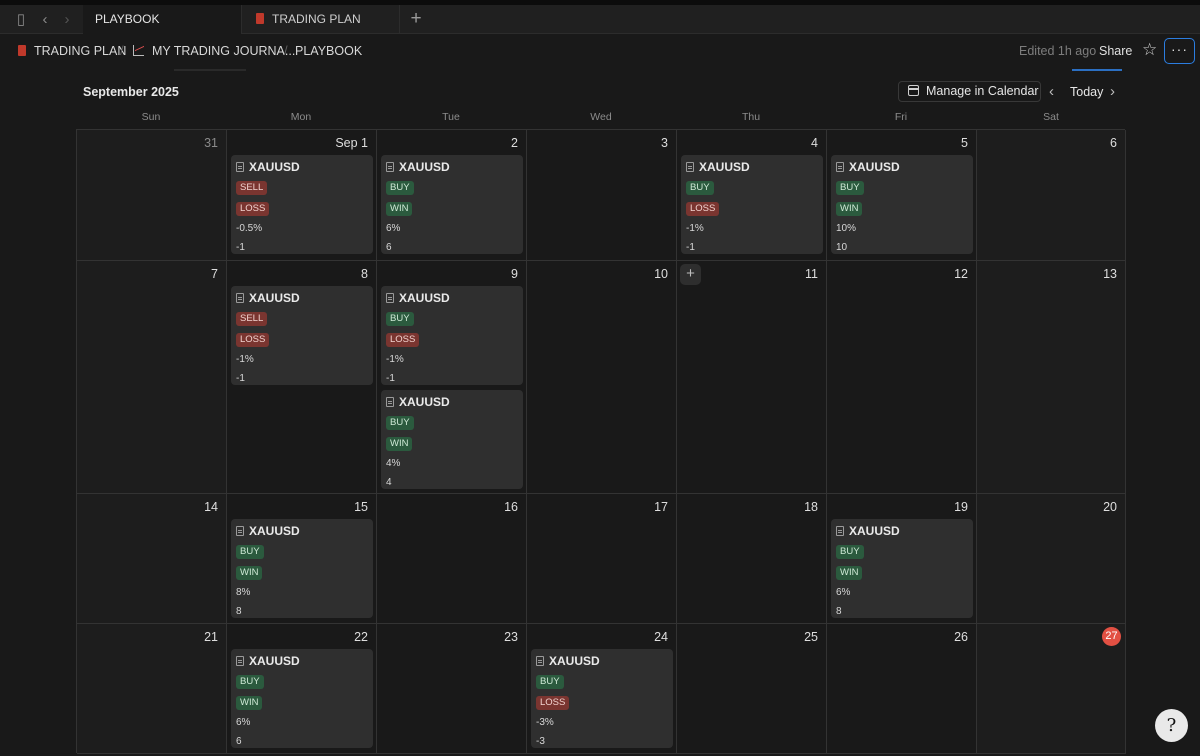 This screenshot has width=1200, height=756. What do you see at coordinates (902, 568) in the screenshot?
I see `trade-card: XAUUSD BUY WIN 6% 8` at bounding box center [902, 568].